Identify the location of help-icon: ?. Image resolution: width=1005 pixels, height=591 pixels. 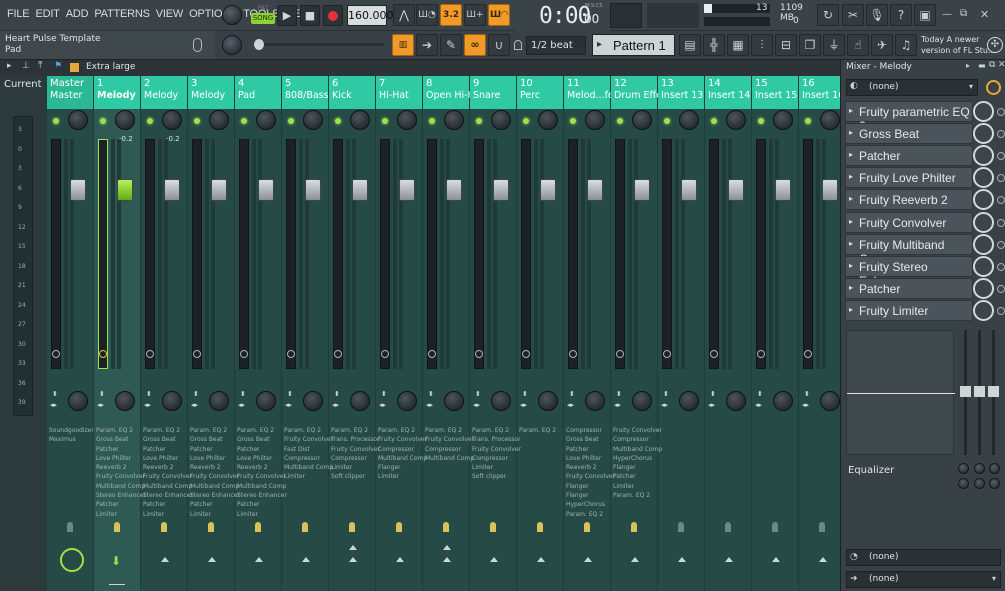
(901, 15).